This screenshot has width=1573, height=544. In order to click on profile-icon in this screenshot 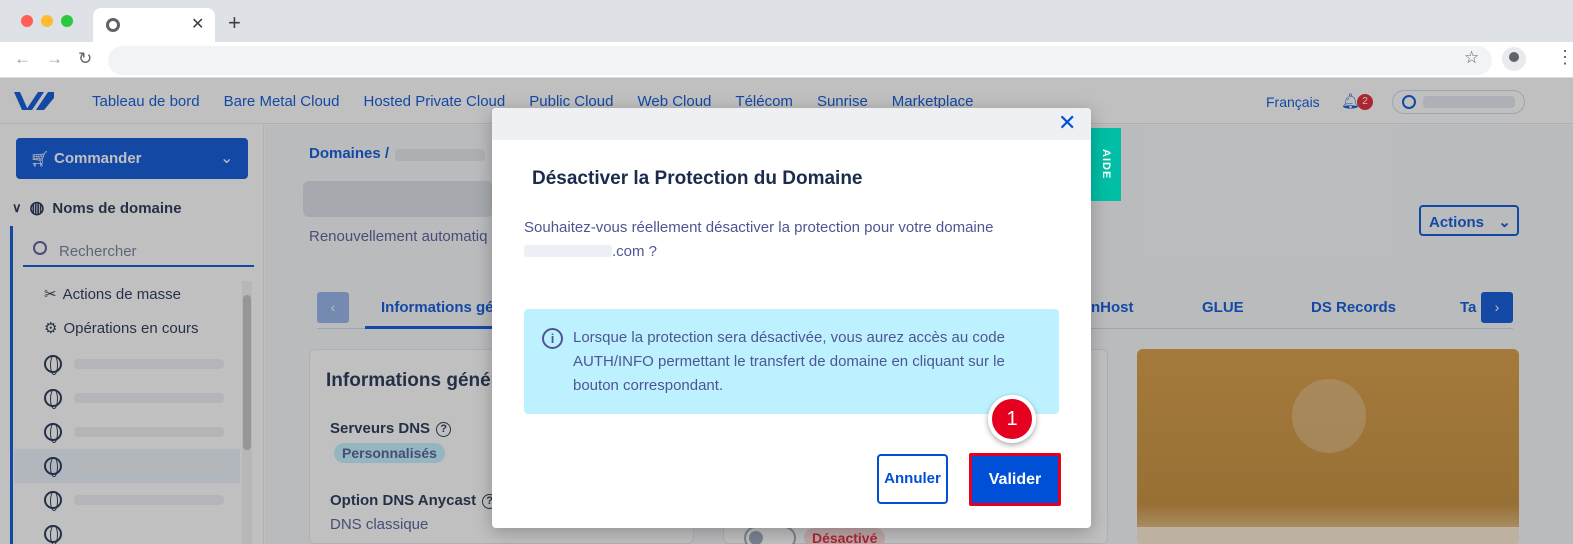, I will do `click(1514, 59)`.